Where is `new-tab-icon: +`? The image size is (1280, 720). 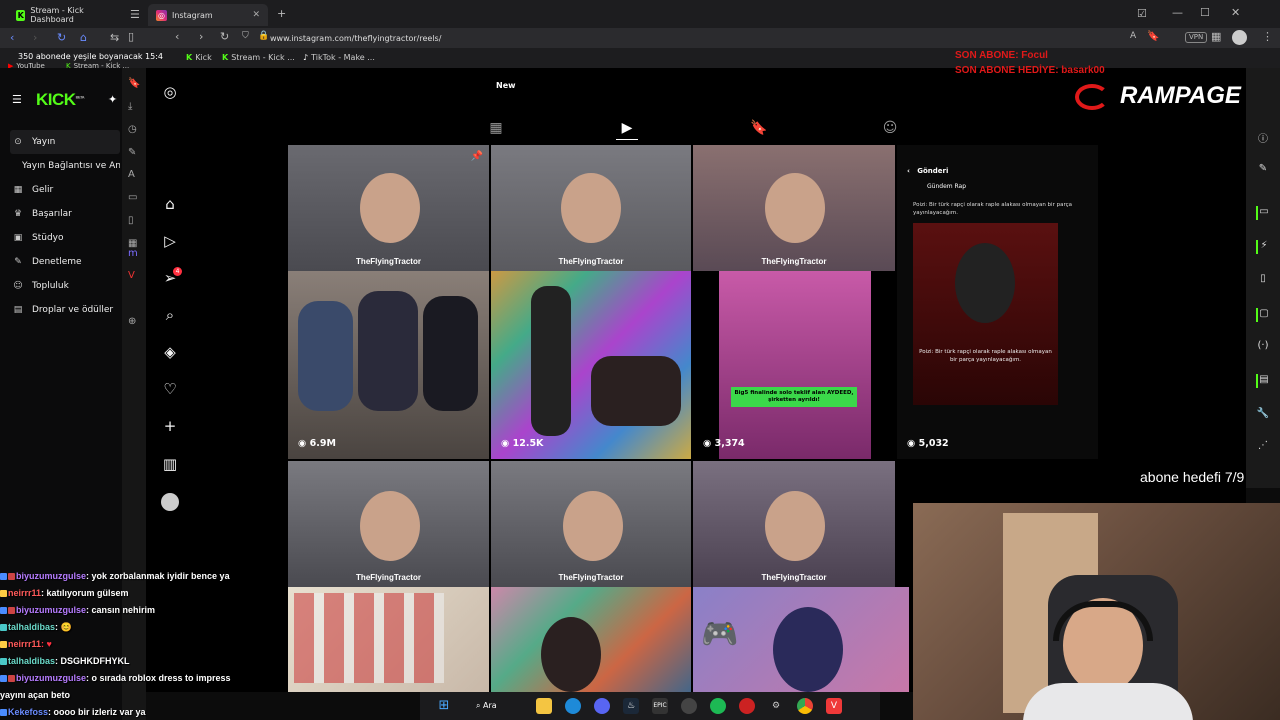 new-tab-icon: + is located at coordinates (281, 13).